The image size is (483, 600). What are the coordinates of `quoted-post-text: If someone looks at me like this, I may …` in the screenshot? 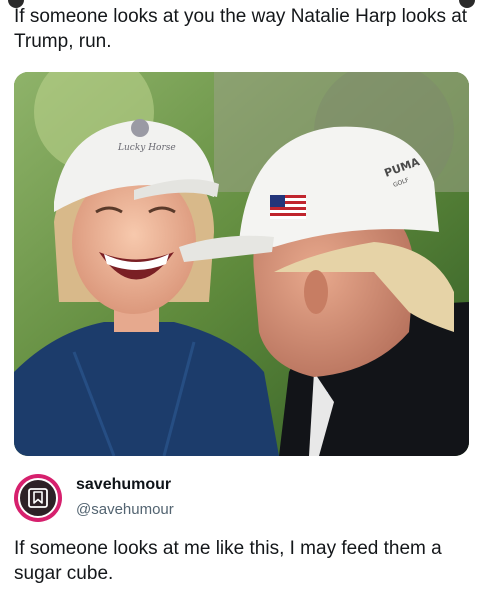 It's located at (228, 561).